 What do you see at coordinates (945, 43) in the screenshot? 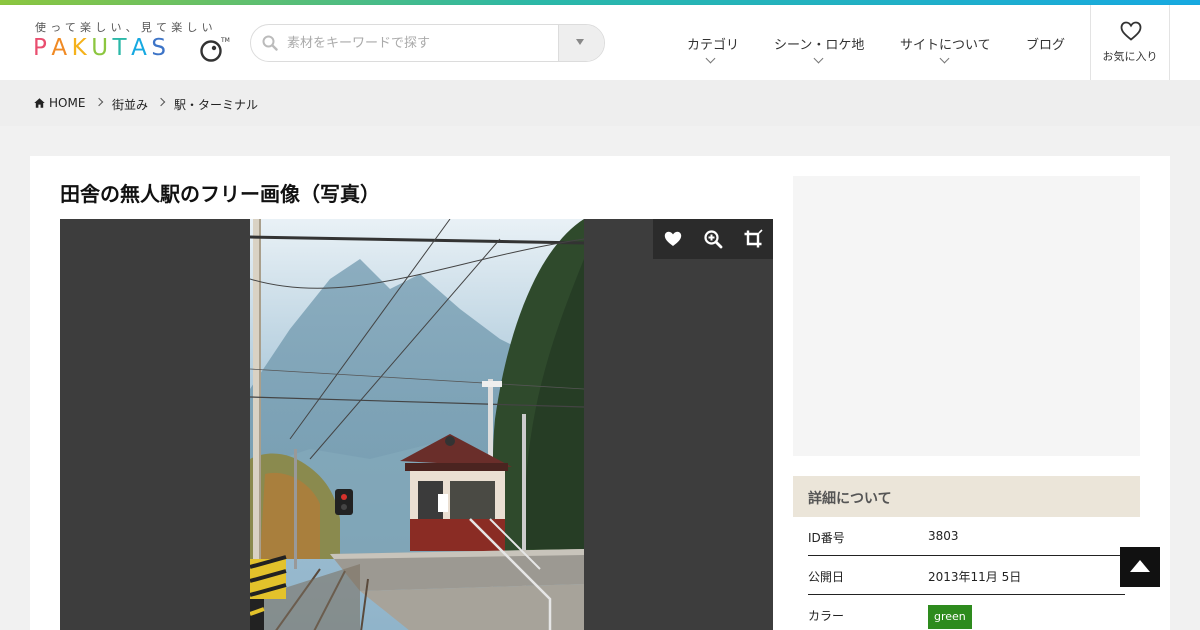
I see `nav-item-about-site: サイトについて` at bounding box center [945, 43].